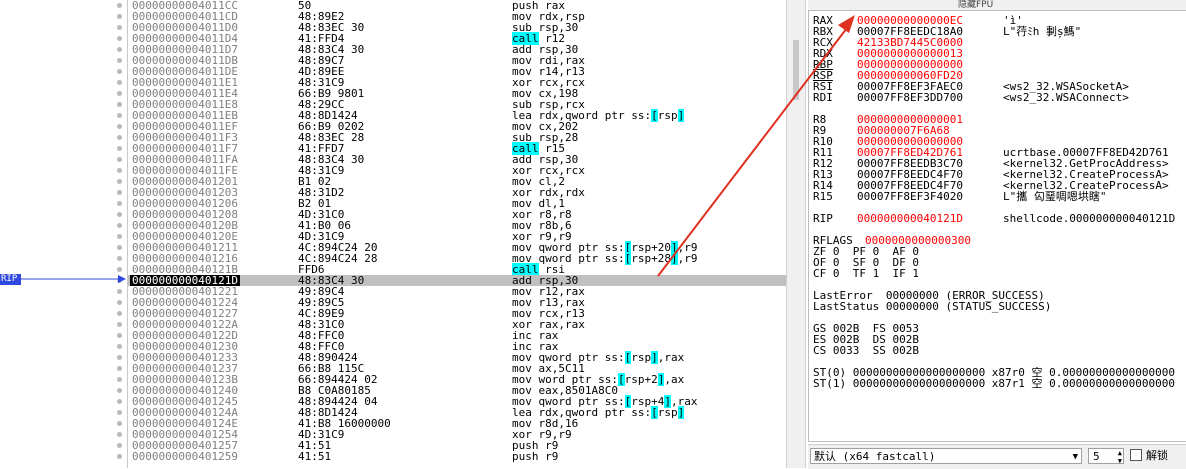 The image size is (1186, 469). Describe the element at coordinates (1042, 31) in the screenshot. I see `register-comment: L"荇ﾐh 剚ș鰢"` at that location.